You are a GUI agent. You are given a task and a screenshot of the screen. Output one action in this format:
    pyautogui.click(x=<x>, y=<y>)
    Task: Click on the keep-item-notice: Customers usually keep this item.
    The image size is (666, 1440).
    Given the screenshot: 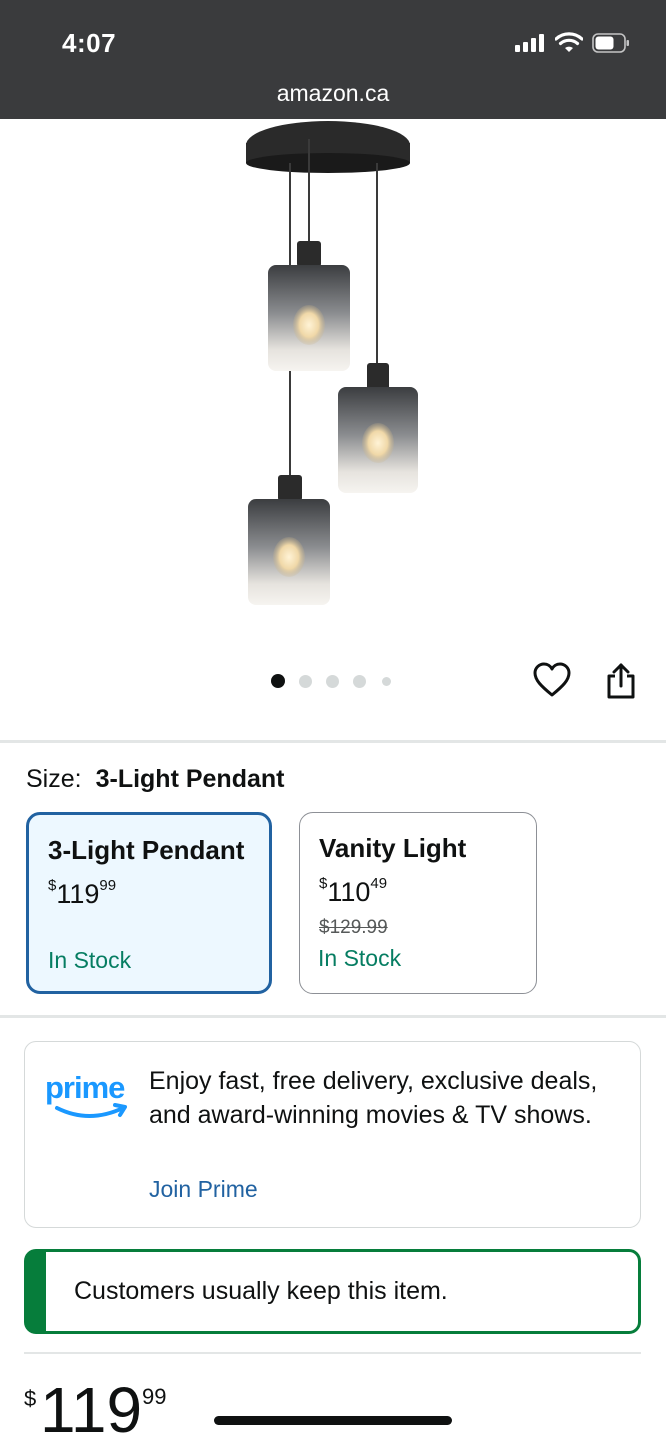 What is the action you would take?
    pyautogui.click(x=332, y=1291)
    